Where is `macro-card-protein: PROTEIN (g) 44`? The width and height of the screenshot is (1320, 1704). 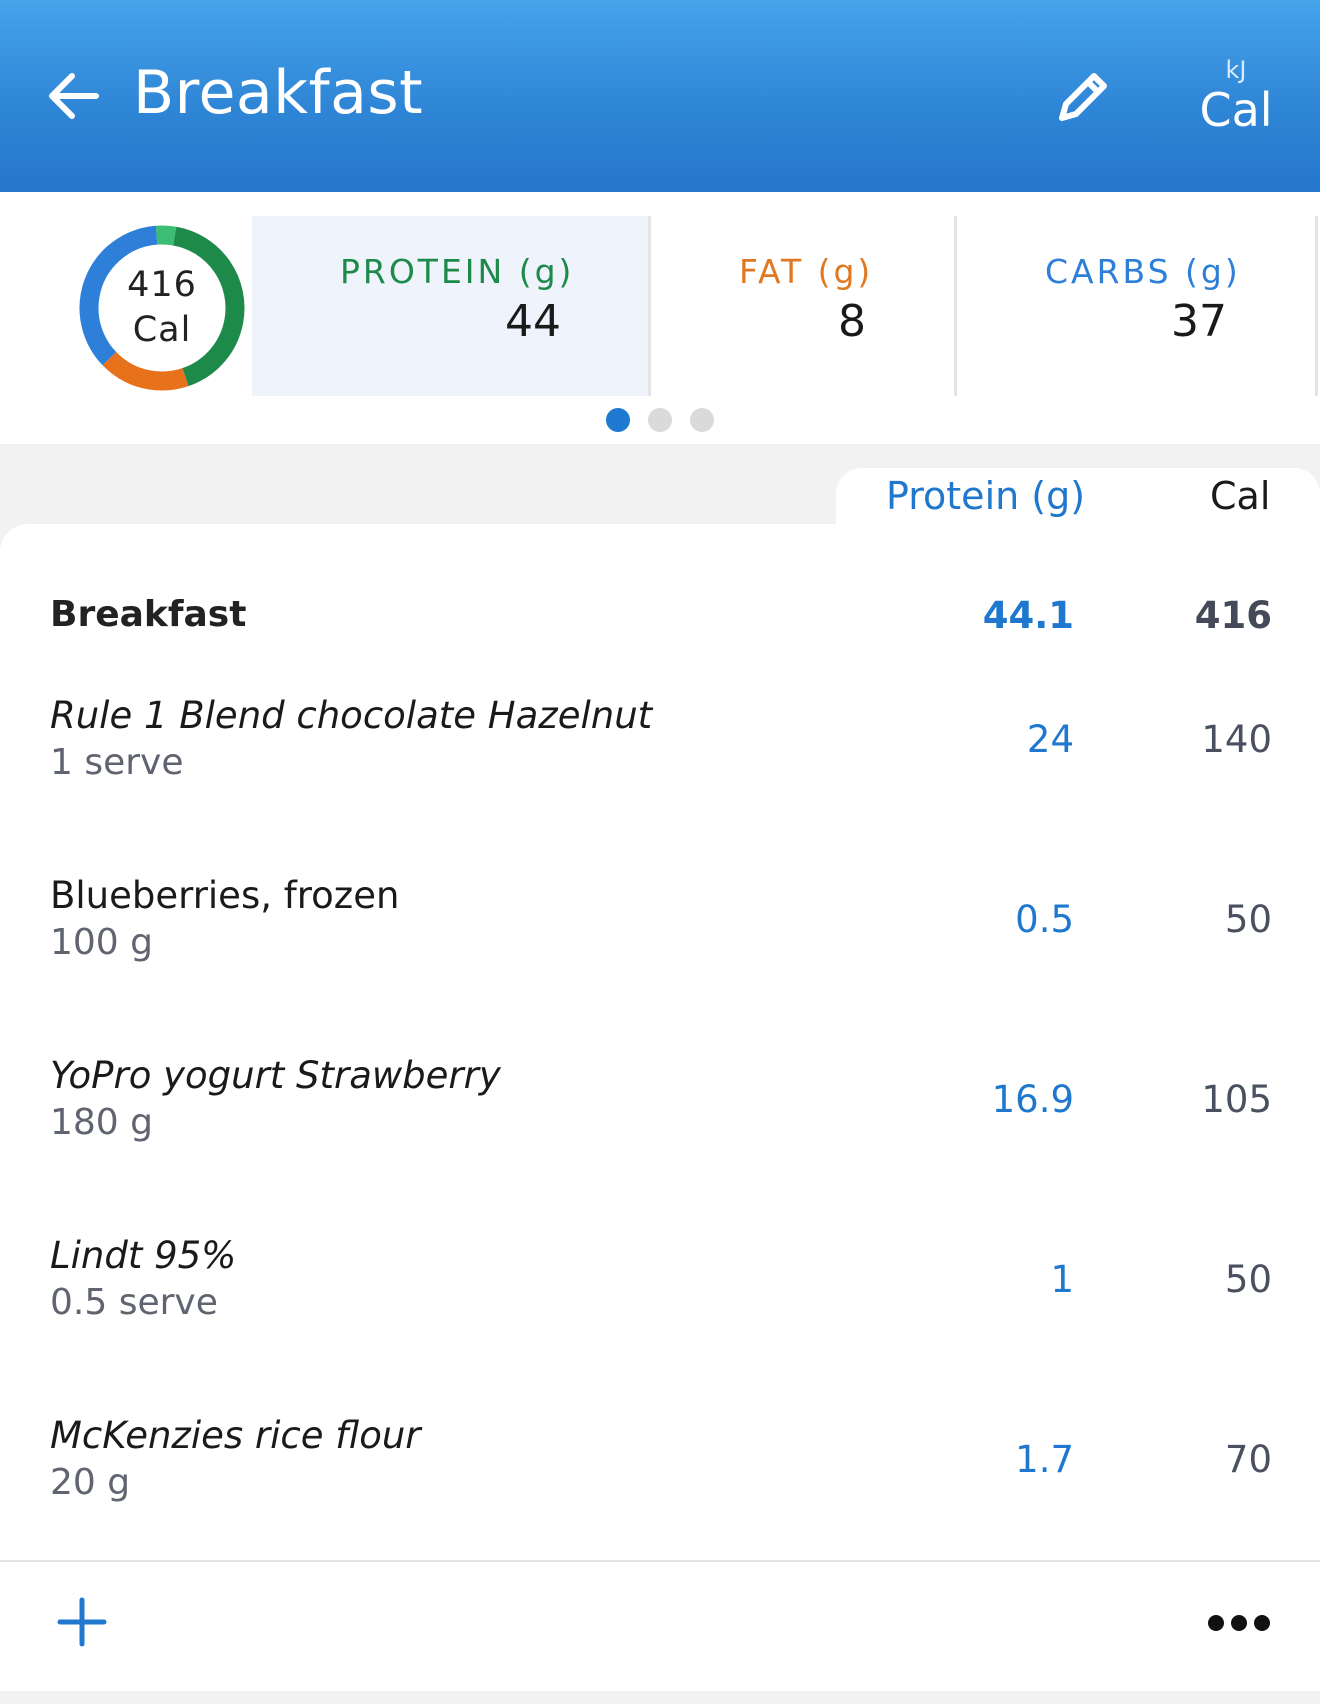 macro-card-protein: PROTEIN (g) 44 is located at coordinates (450, 306).